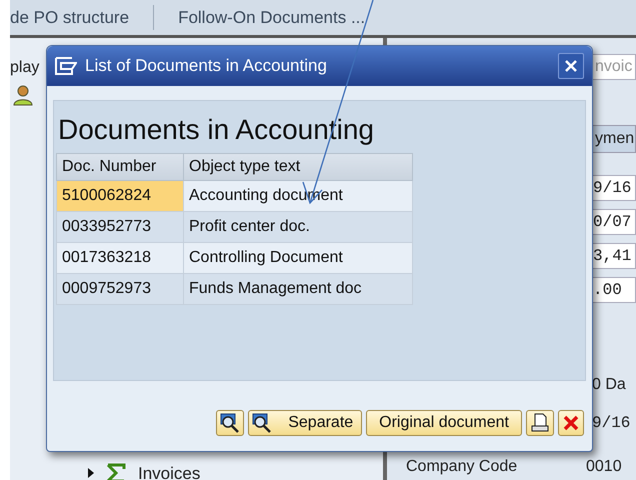 This screenshot has height=480, width=636. I want to click on sigma-icon, so click(116, 471).